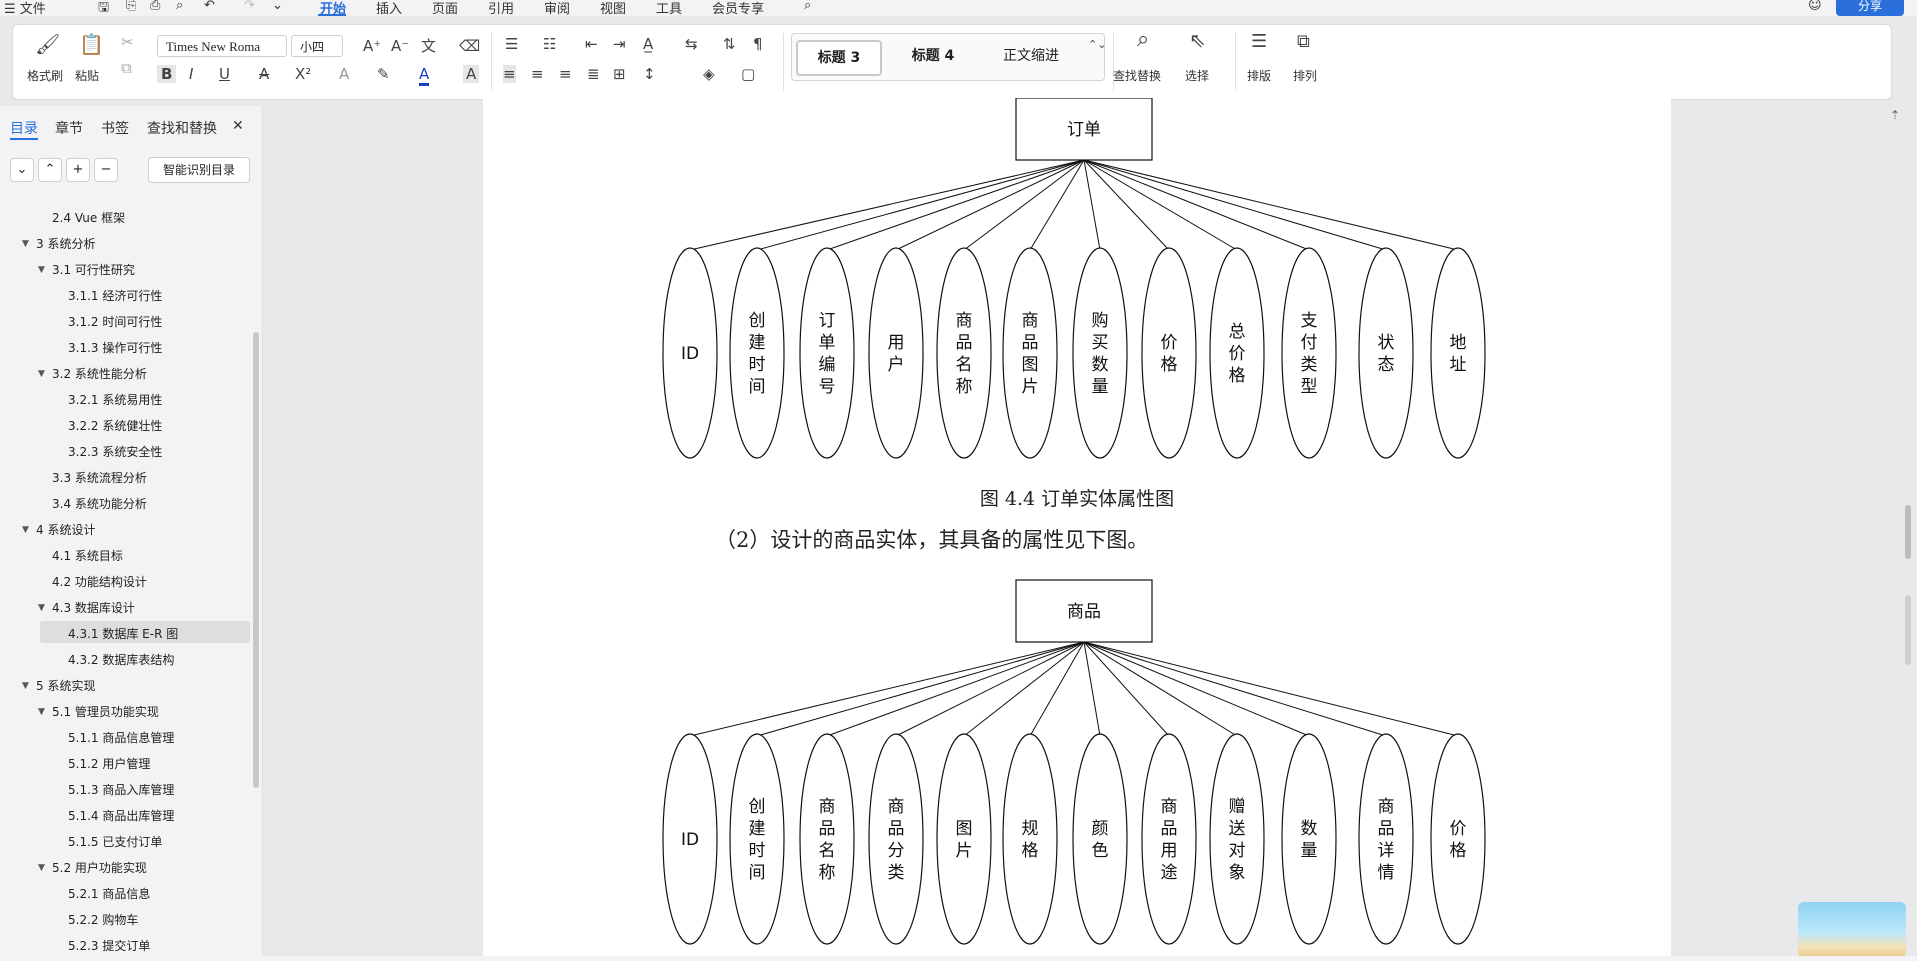  What do you see at coordinates (1259, 75) in the screenshot?
I see `layout-button: 排版` at bounding box center [1259, 75].